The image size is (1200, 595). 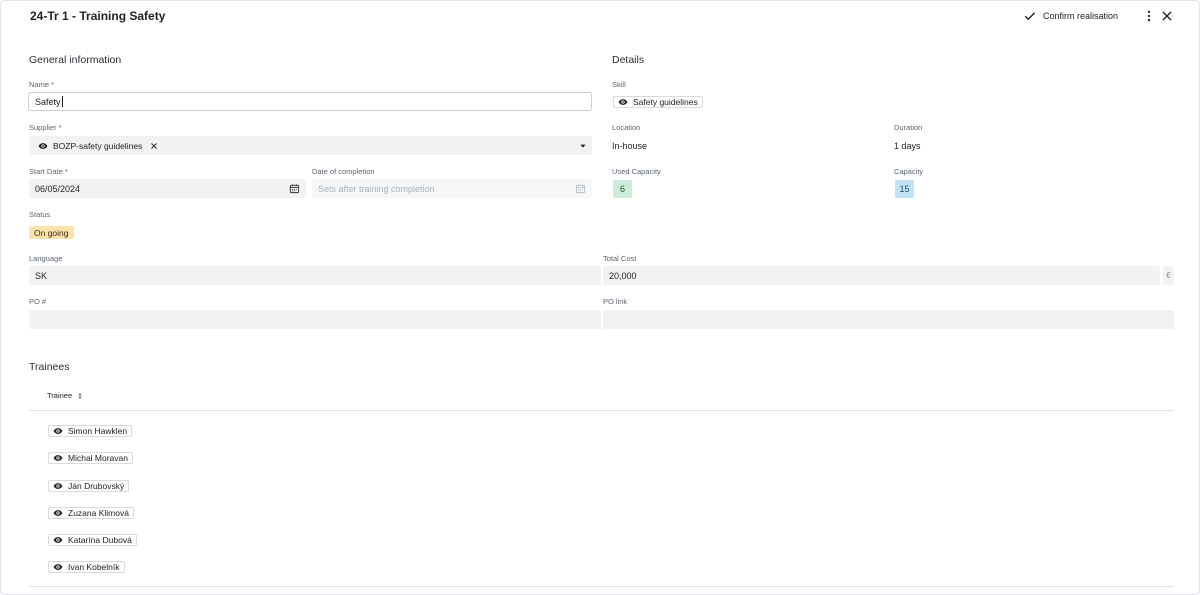 I want to click on completion-date-input: Sets after training completion, so click(x=452, y=188).